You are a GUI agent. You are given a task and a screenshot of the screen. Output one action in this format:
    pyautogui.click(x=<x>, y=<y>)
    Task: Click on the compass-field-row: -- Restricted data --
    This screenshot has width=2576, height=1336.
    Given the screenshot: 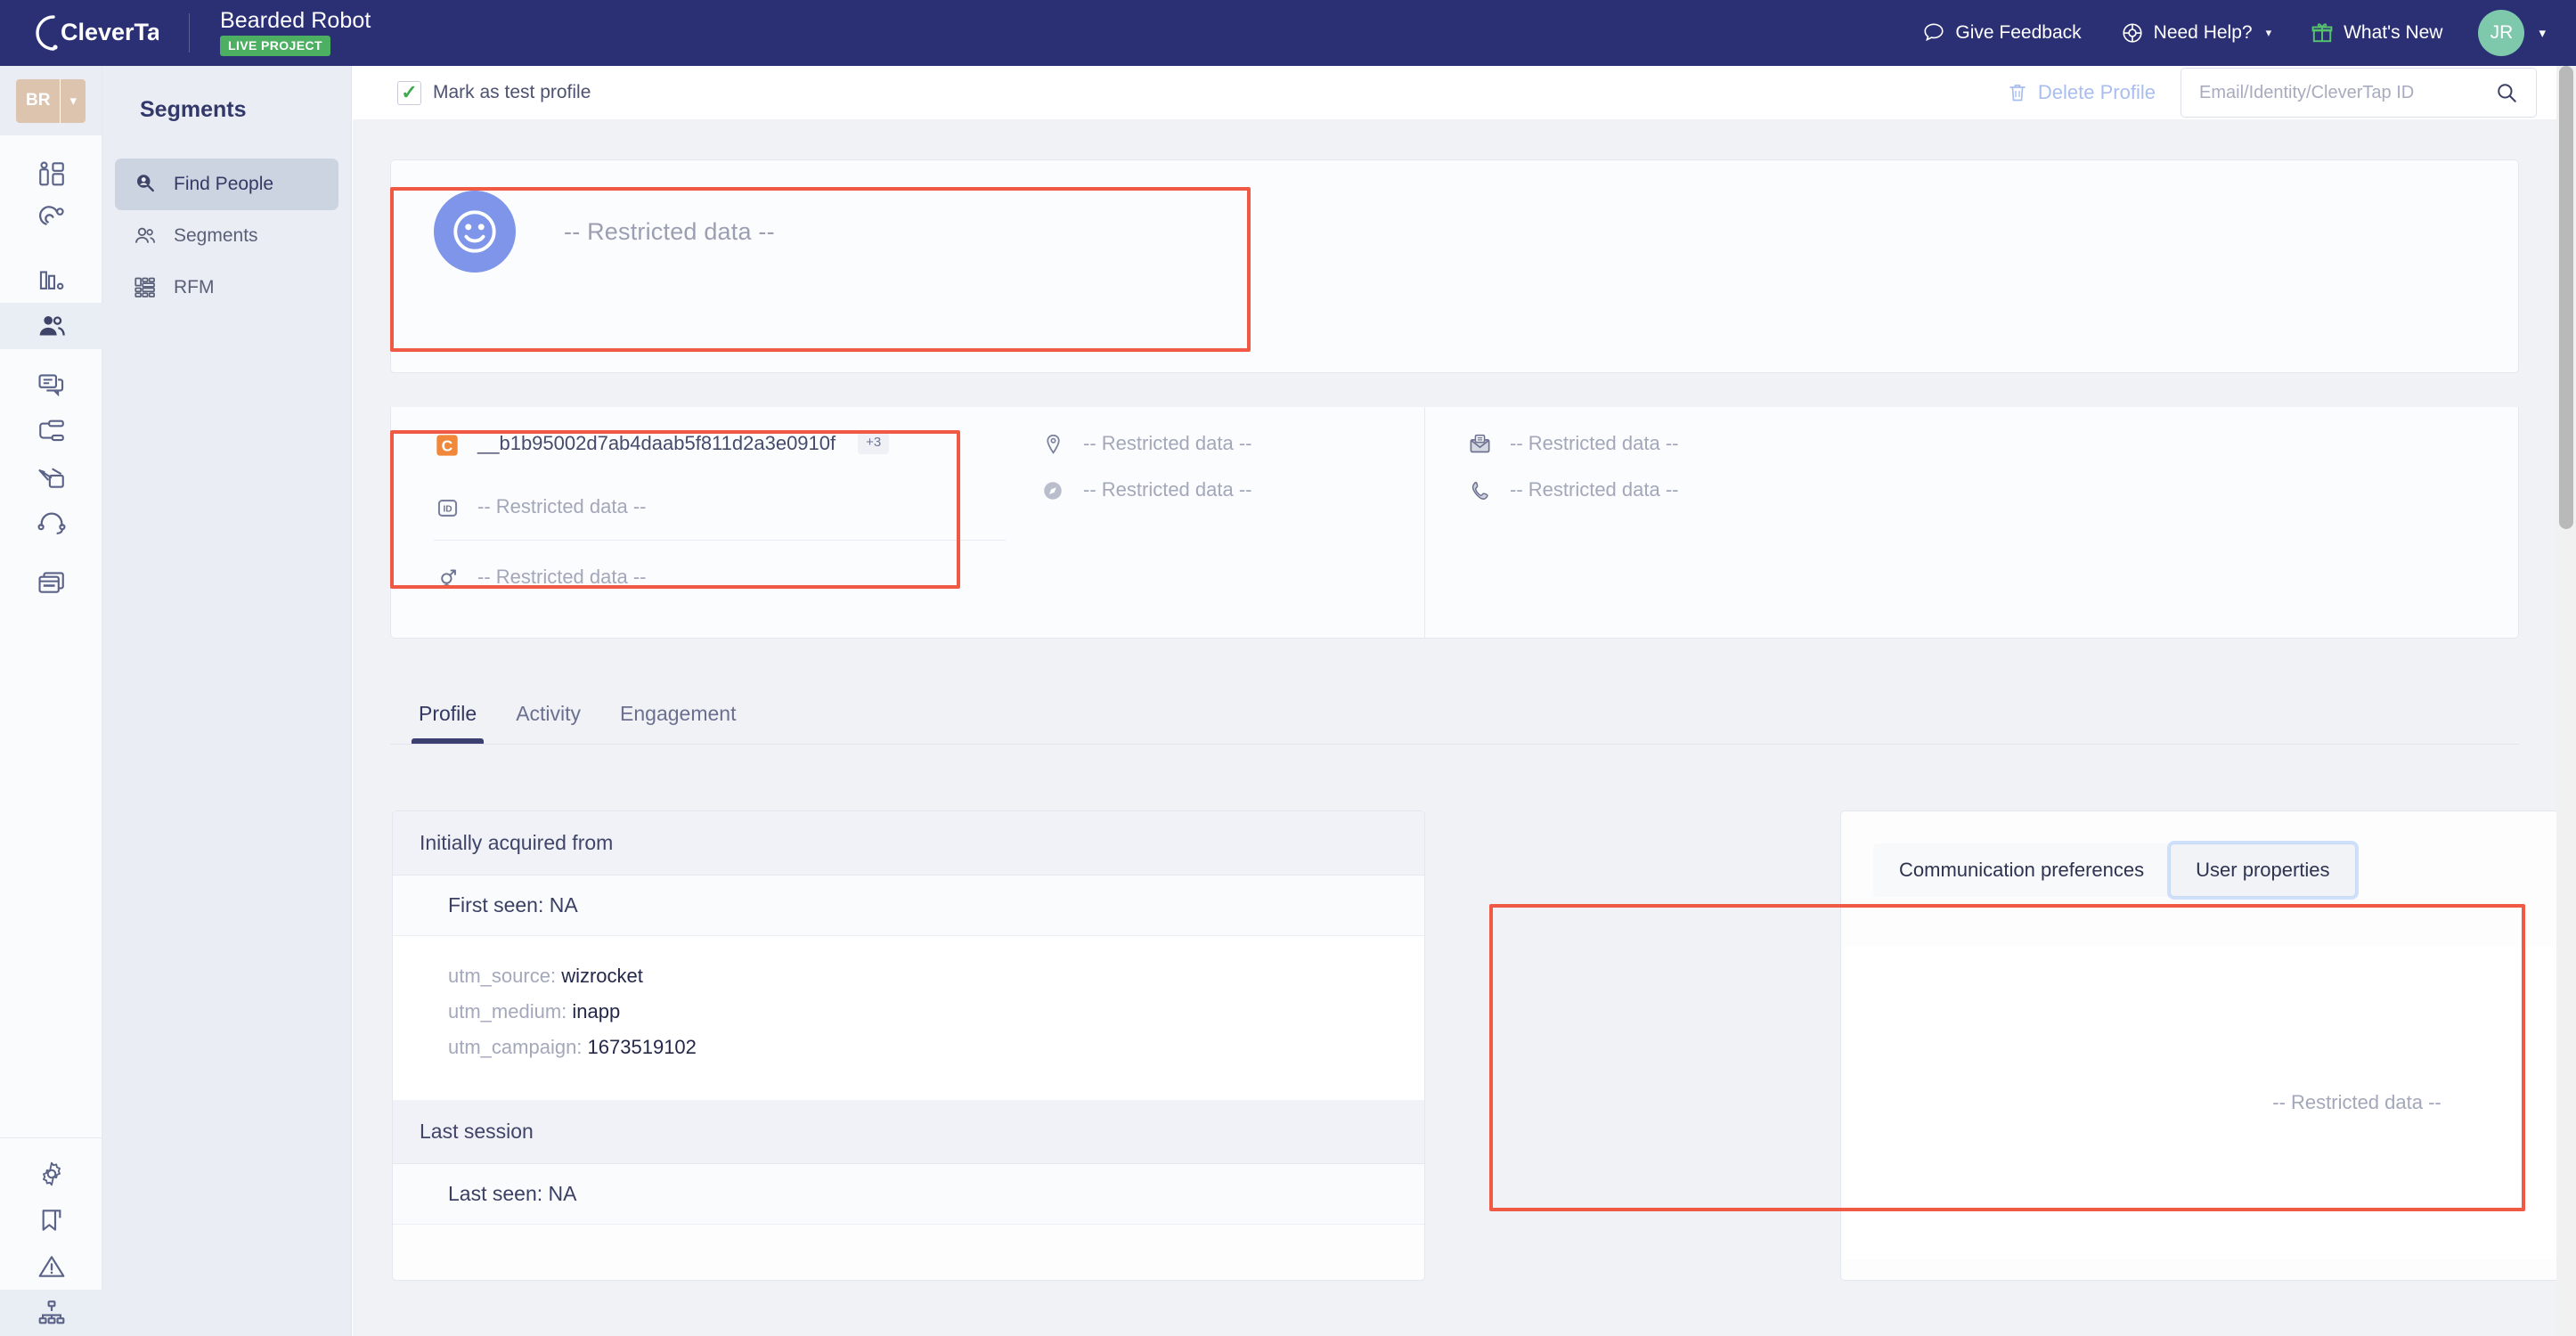 What is the action you would take?
    pyautogui.click(x=1232, y=490)
    